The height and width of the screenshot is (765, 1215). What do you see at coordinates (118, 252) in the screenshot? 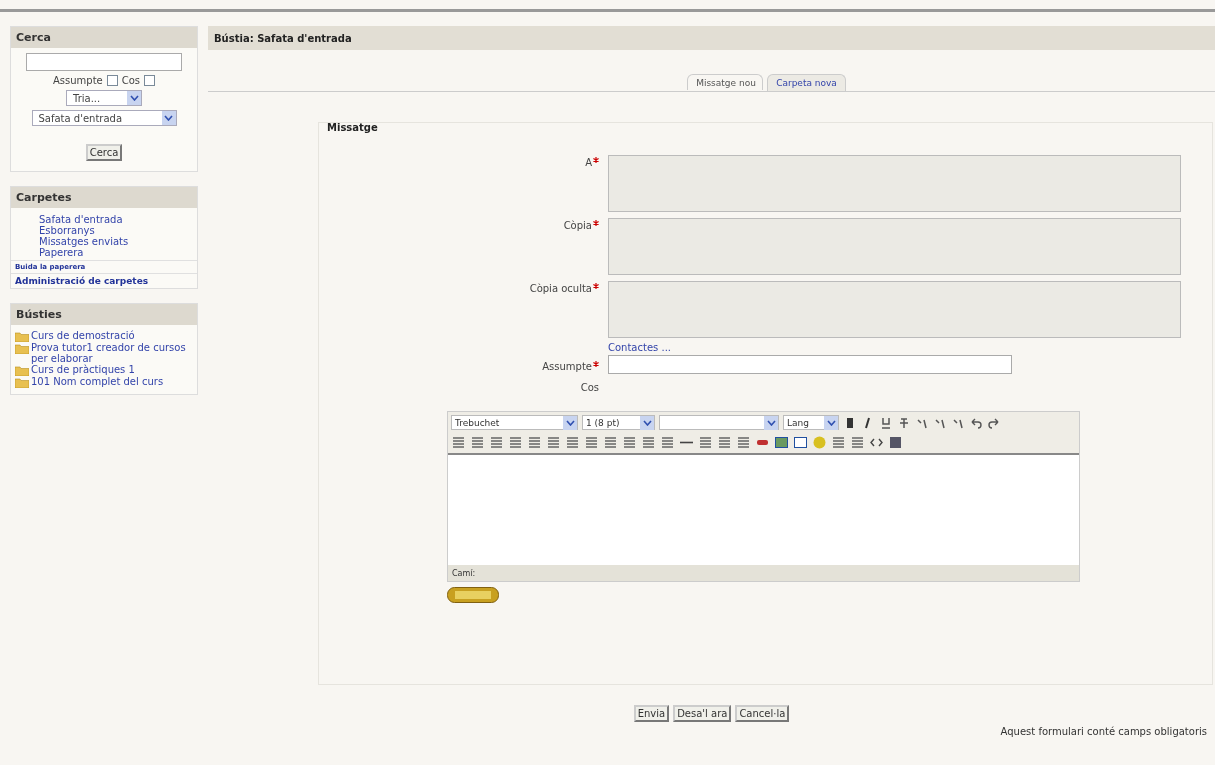
I see `folder-link: Paperera` at bounding box center [118, 252].